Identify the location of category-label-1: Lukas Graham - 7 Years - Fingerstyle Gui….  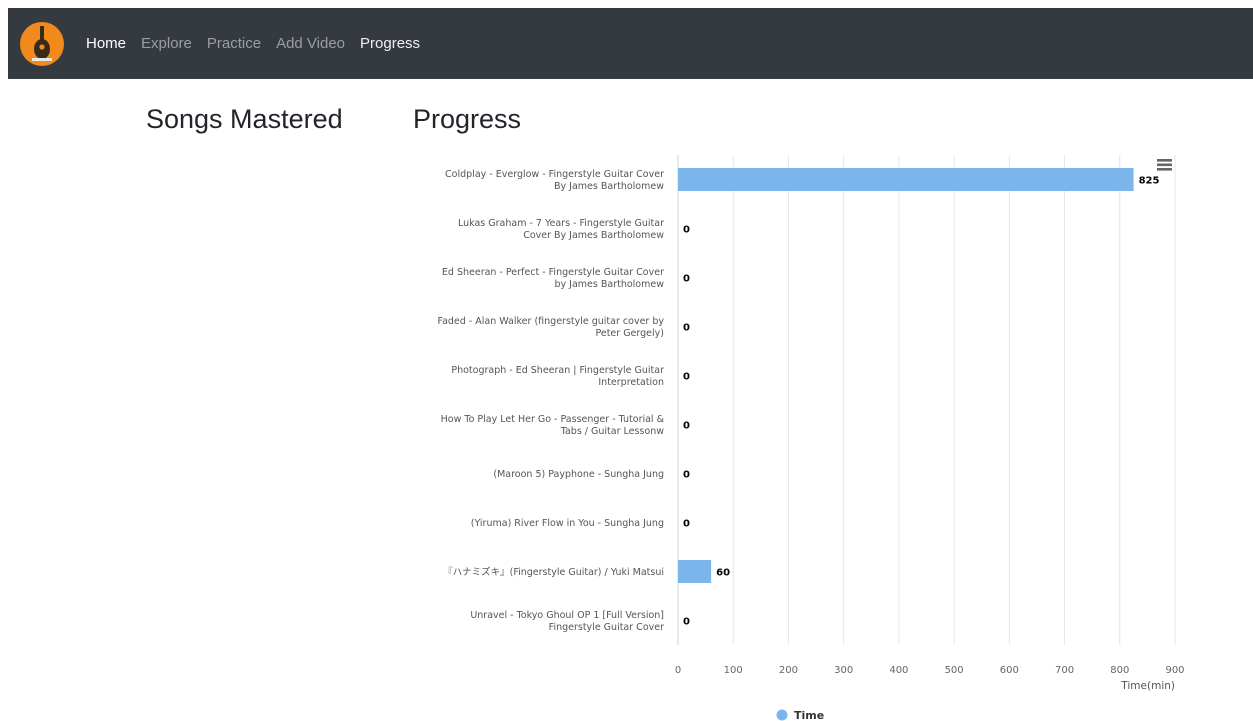
(561, 229).